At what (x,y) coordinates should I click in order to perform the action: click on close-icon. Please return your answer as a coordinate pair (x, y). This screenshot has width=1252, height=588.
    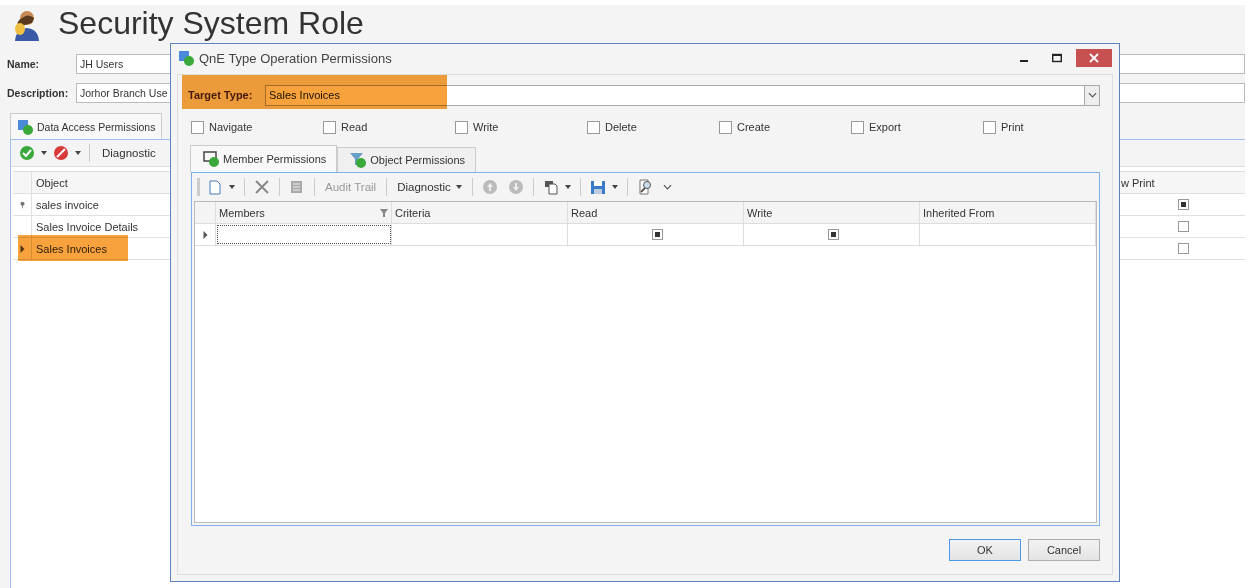
    Looking at the image, I should click on (1094, 58).